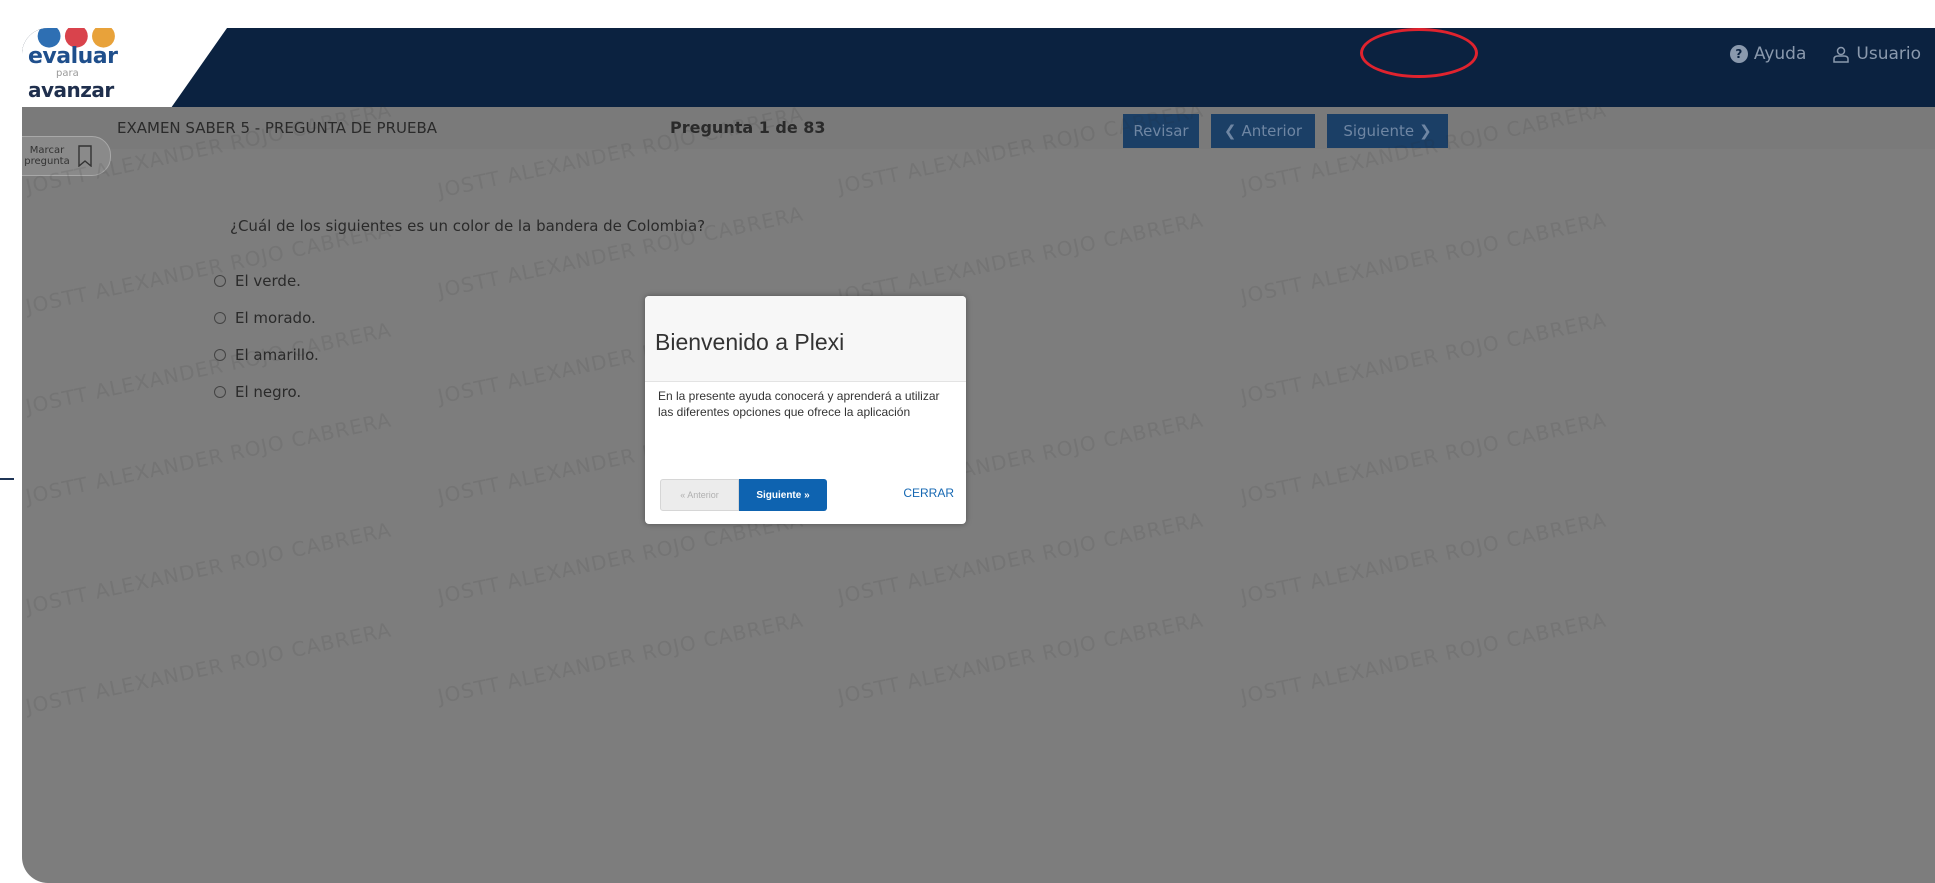 This screenshot has width=1935, height=883. I want to click on chevron-left-icon: ❮, so click(1230, 131).